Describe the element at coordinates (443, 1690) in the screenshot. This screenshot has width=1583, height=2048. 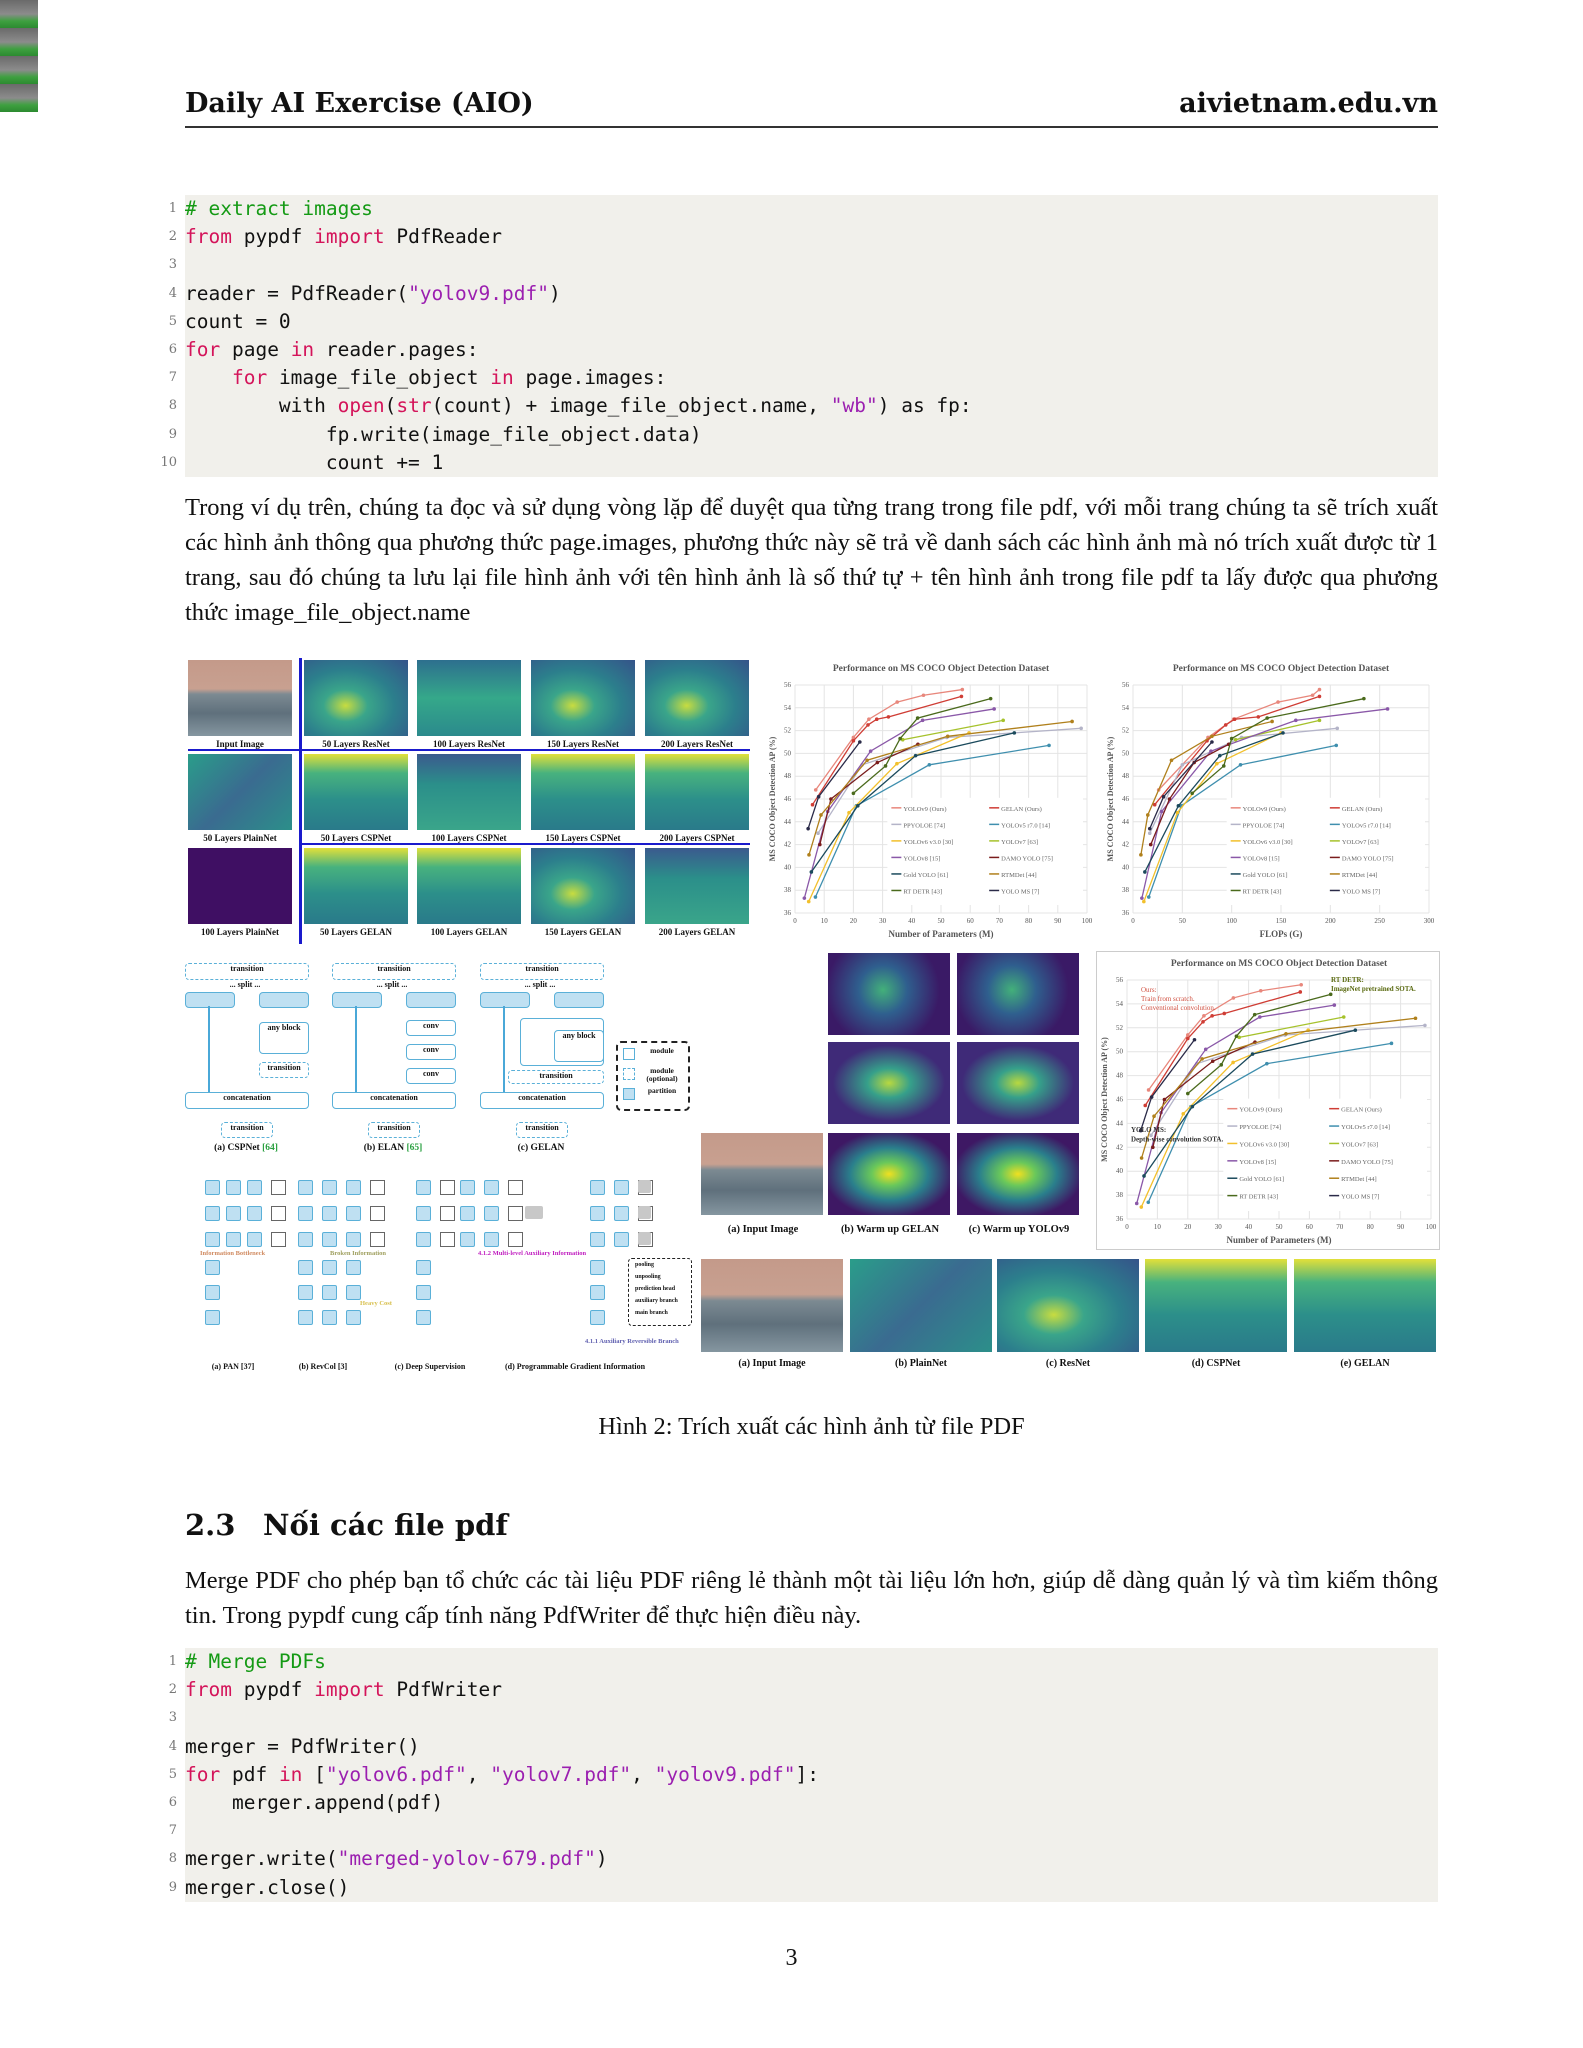
I see `code-text: PdfWriter` at that location.